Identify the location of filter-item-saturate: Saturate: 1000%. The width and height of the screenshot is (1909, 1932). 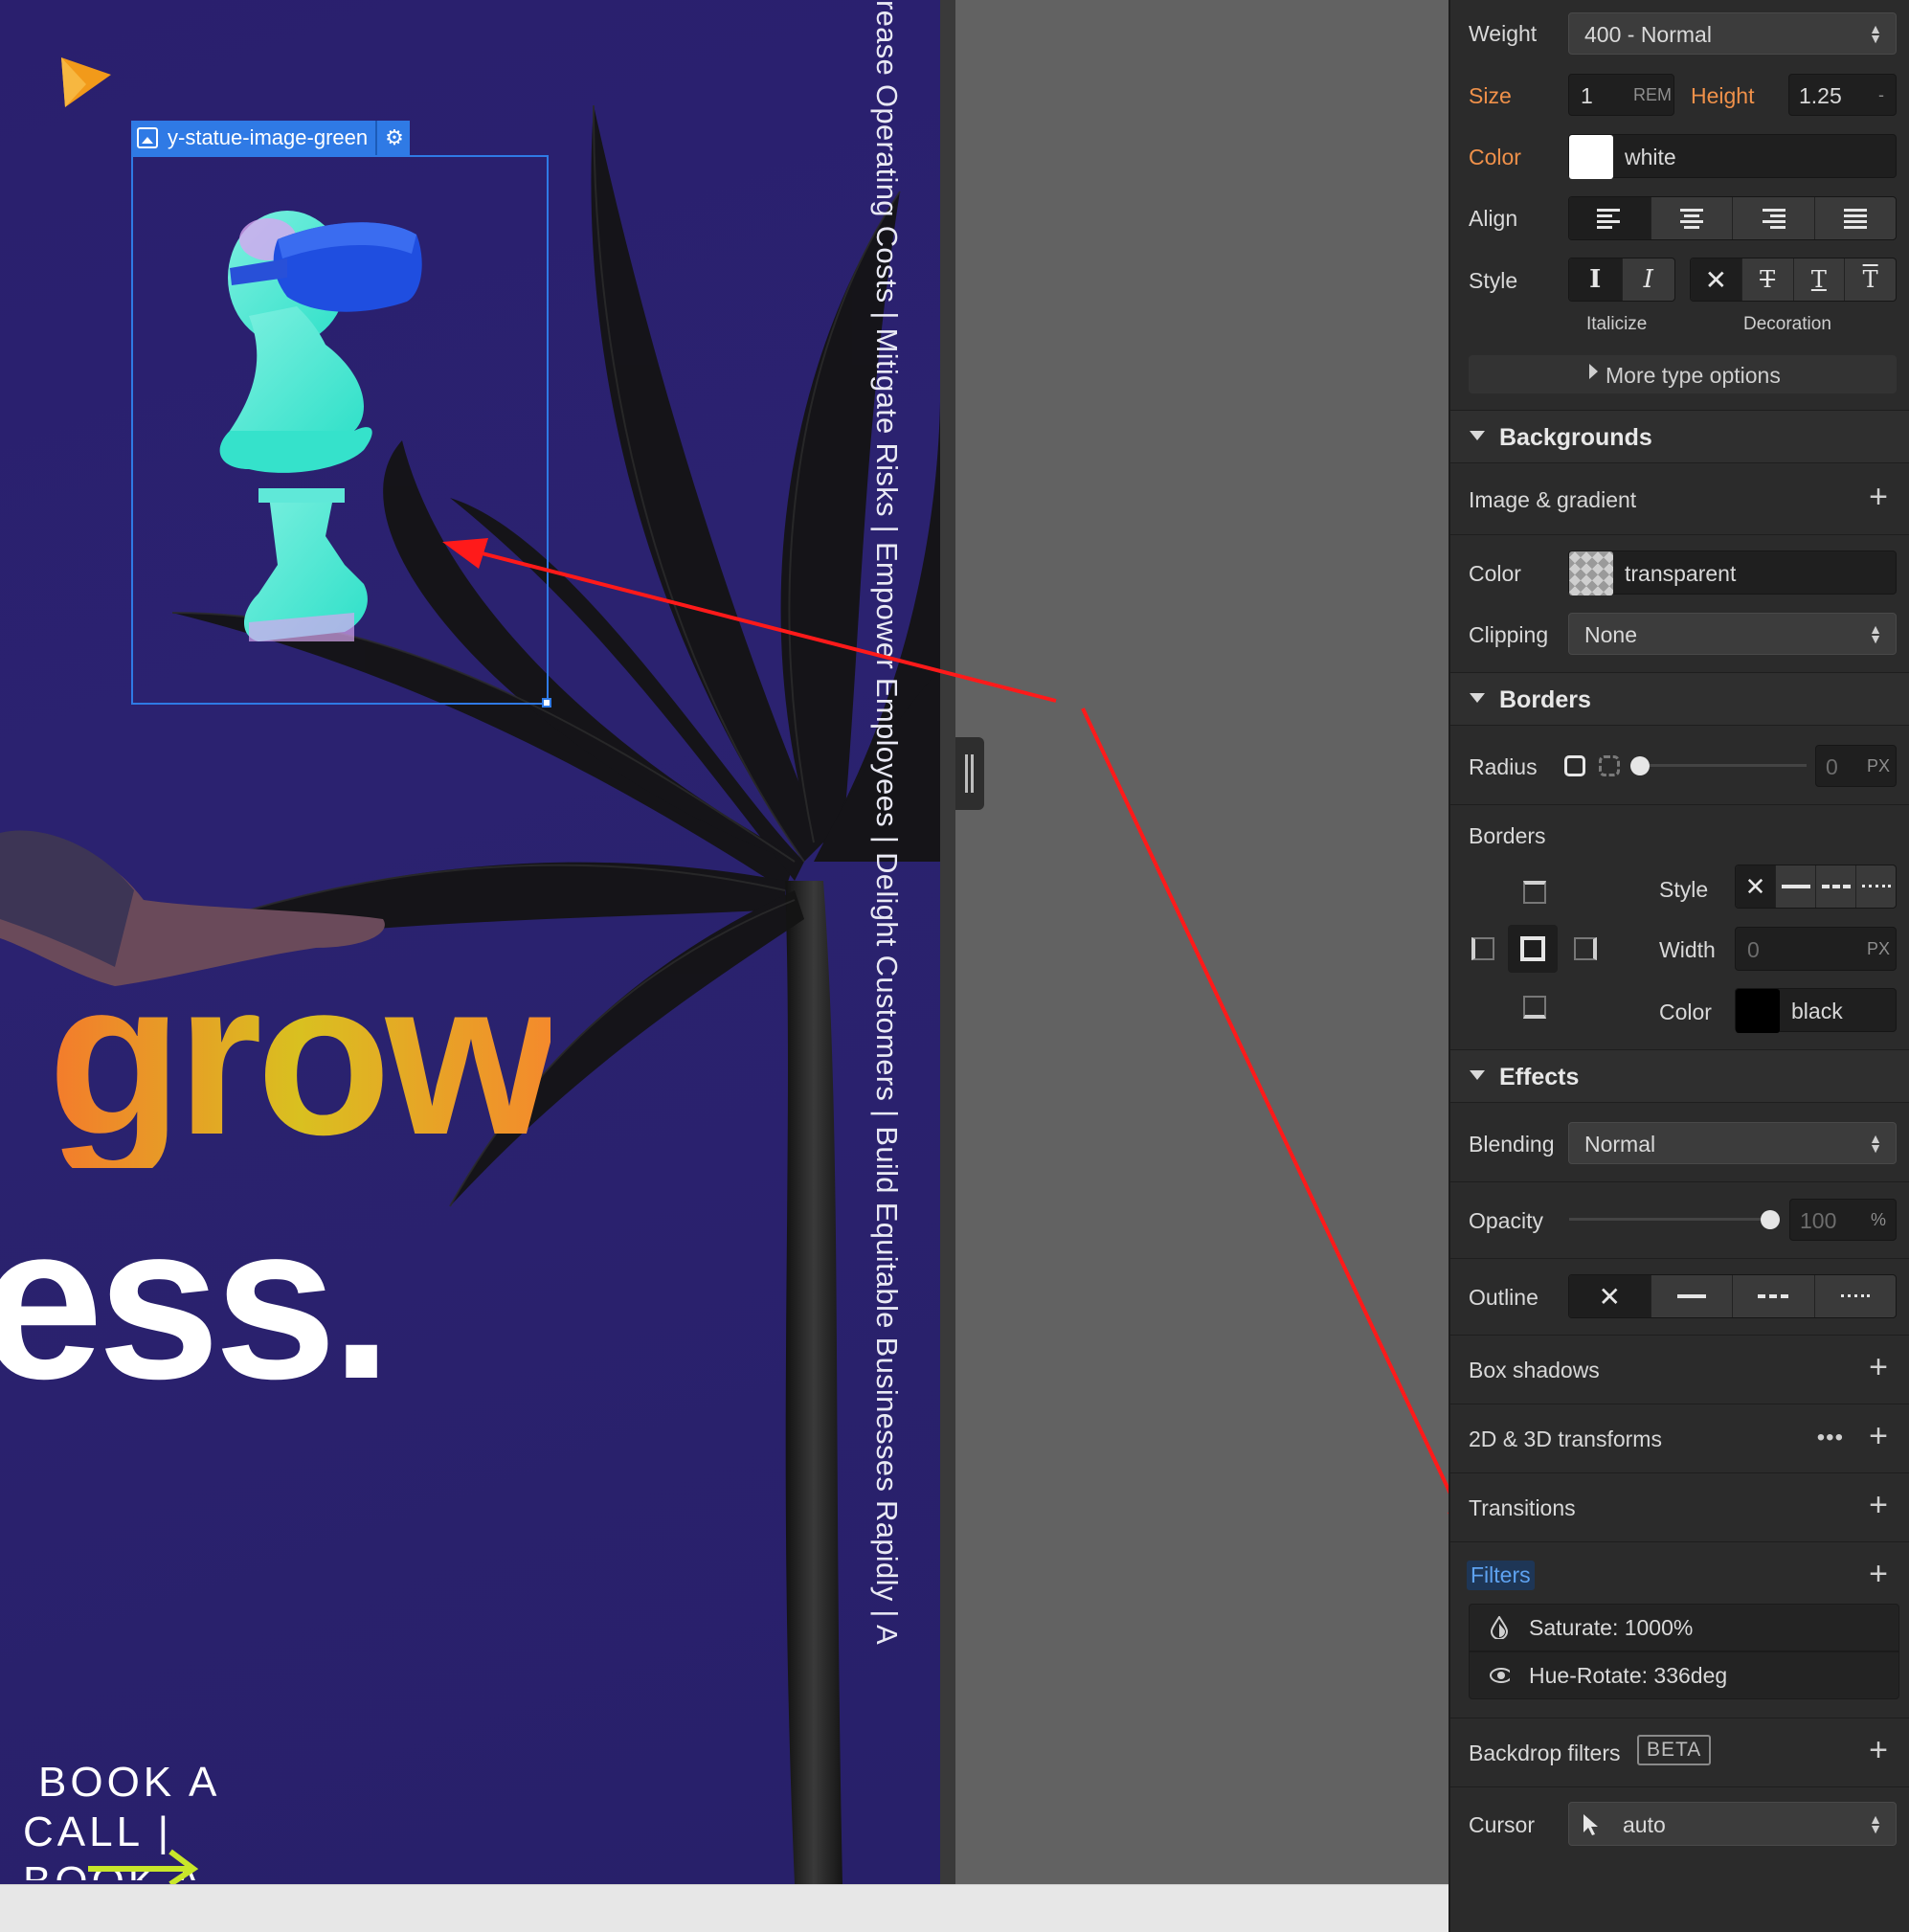
(1684, 1628).